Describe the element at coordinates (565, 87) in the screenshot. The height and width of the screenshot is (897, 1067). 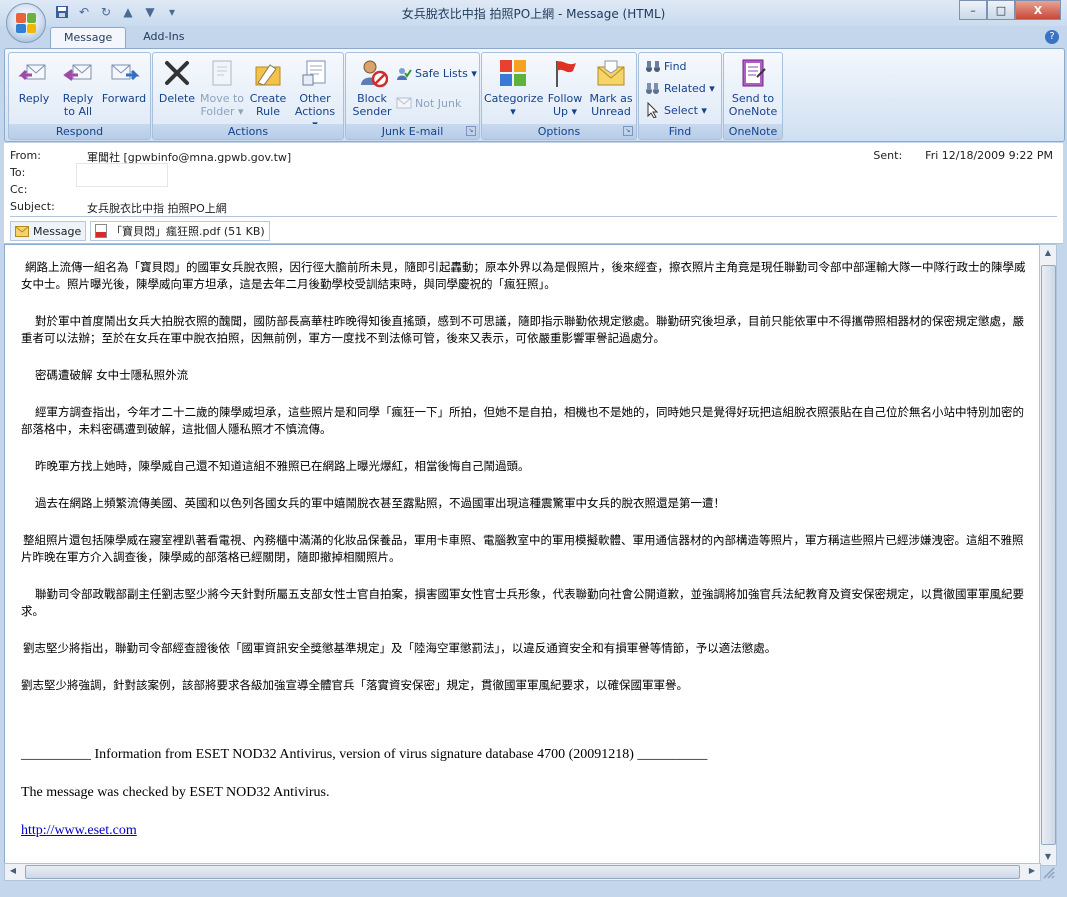
I see `follow-up-button: Follow Up ▾` at that location.